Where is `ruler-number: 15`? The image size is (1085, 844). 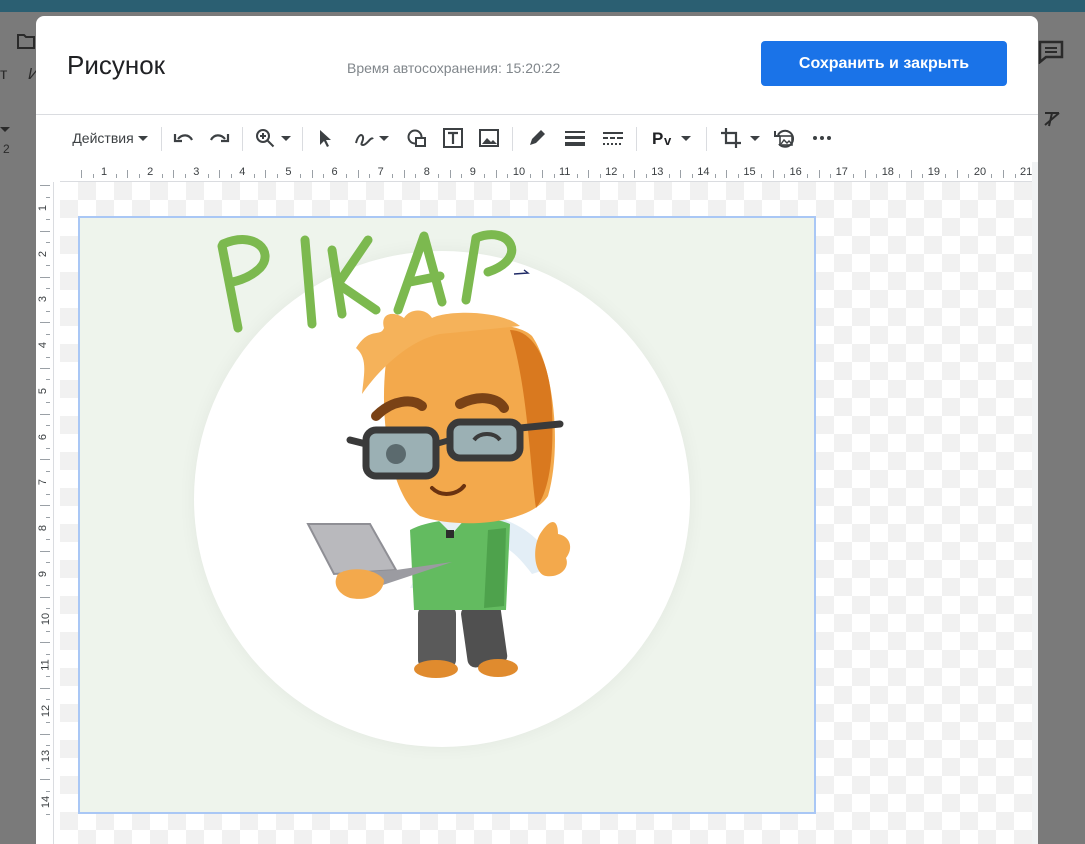 ruler-number: 15 is located at coordinates (749, 172).